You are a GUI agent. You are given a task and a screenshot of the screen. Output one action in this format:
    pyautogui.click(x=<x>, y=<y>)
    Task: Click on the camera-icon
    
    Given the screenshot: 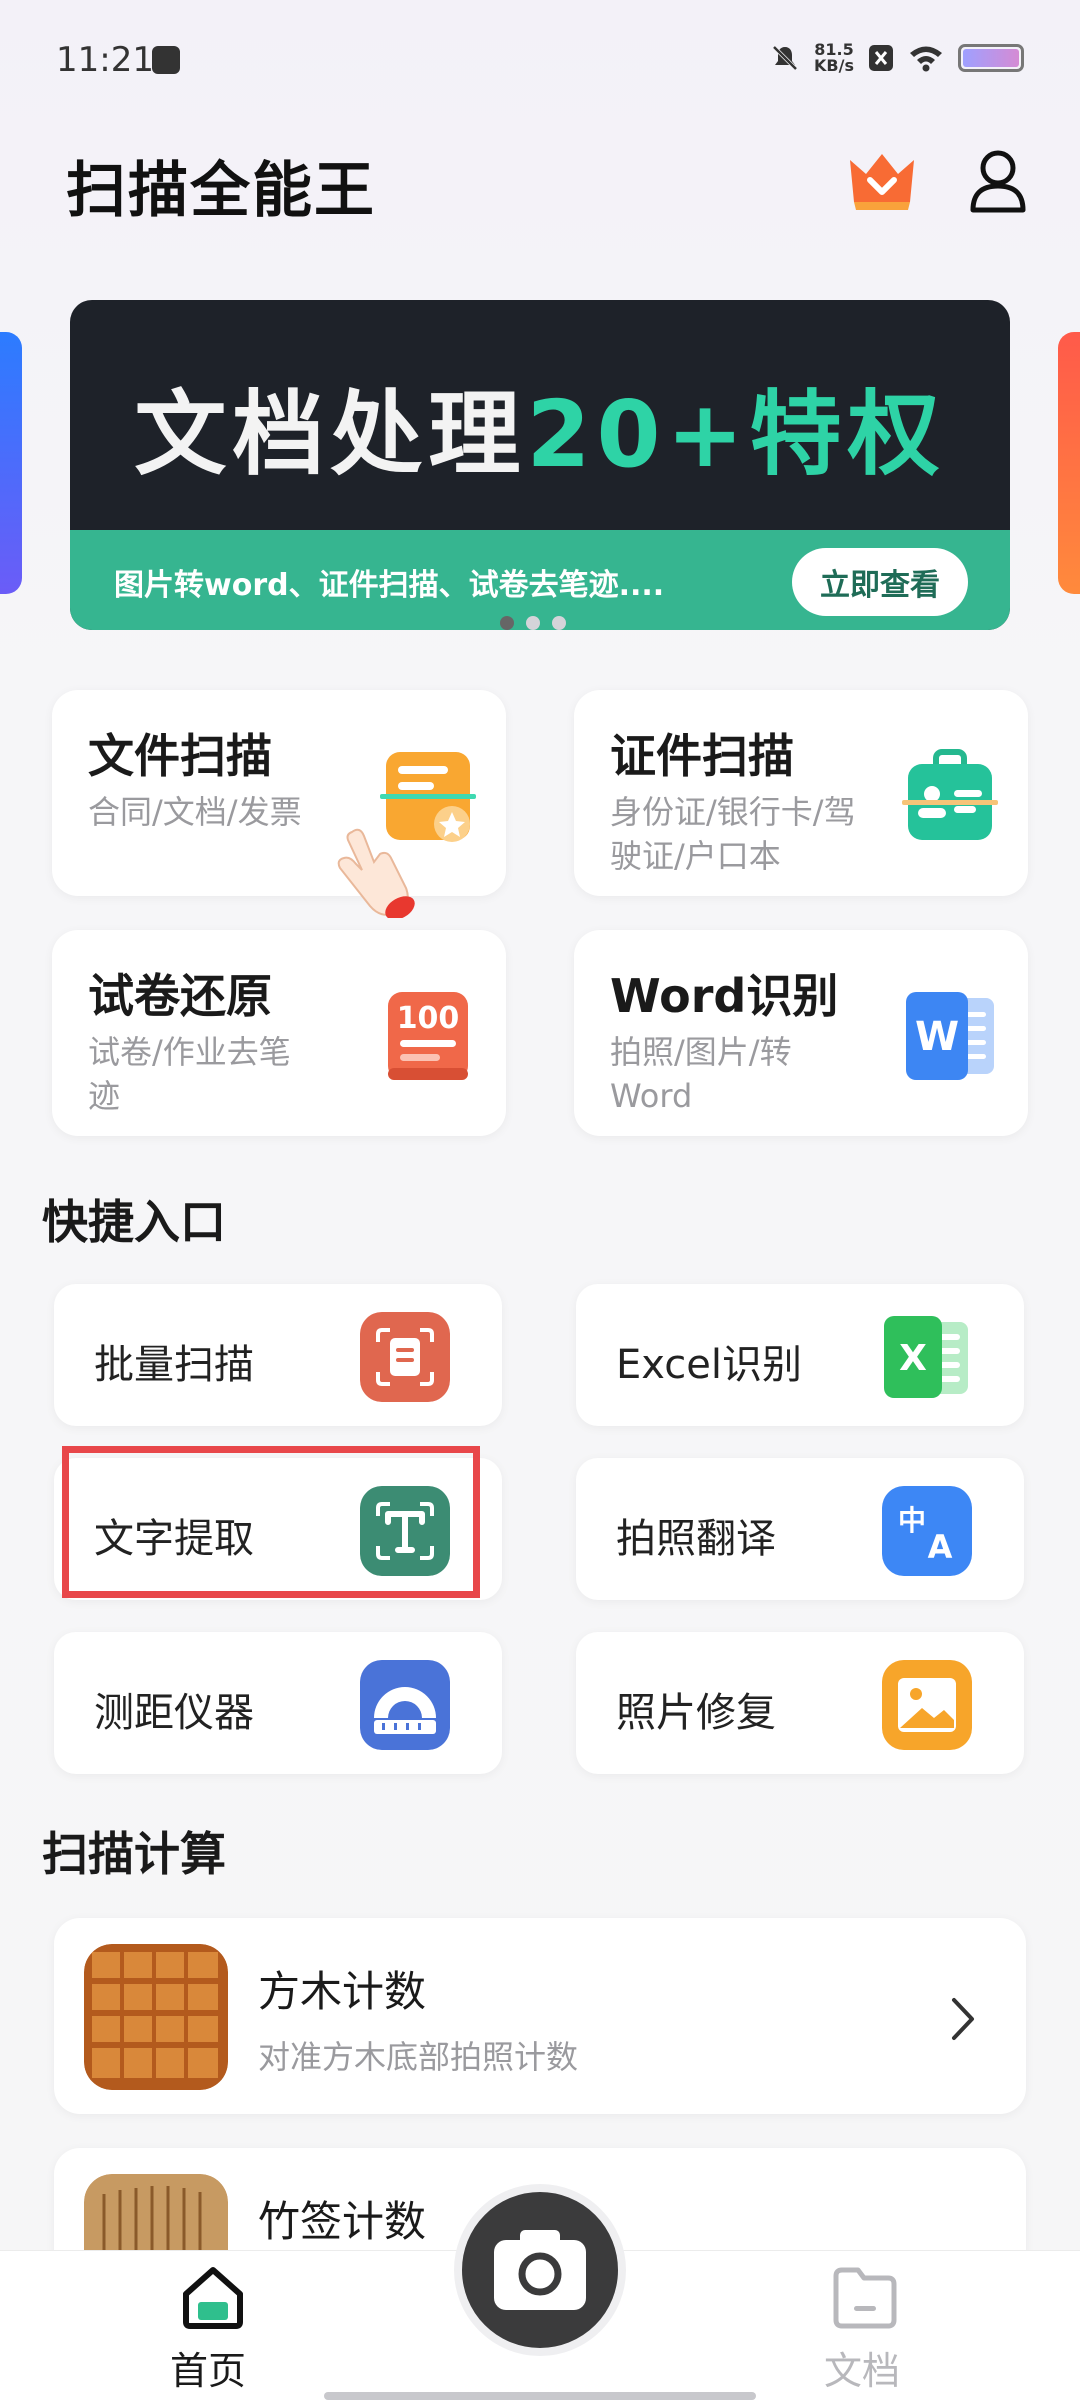 What is the action you would take?
    pyautogui.click(x=540, y=2270)
    